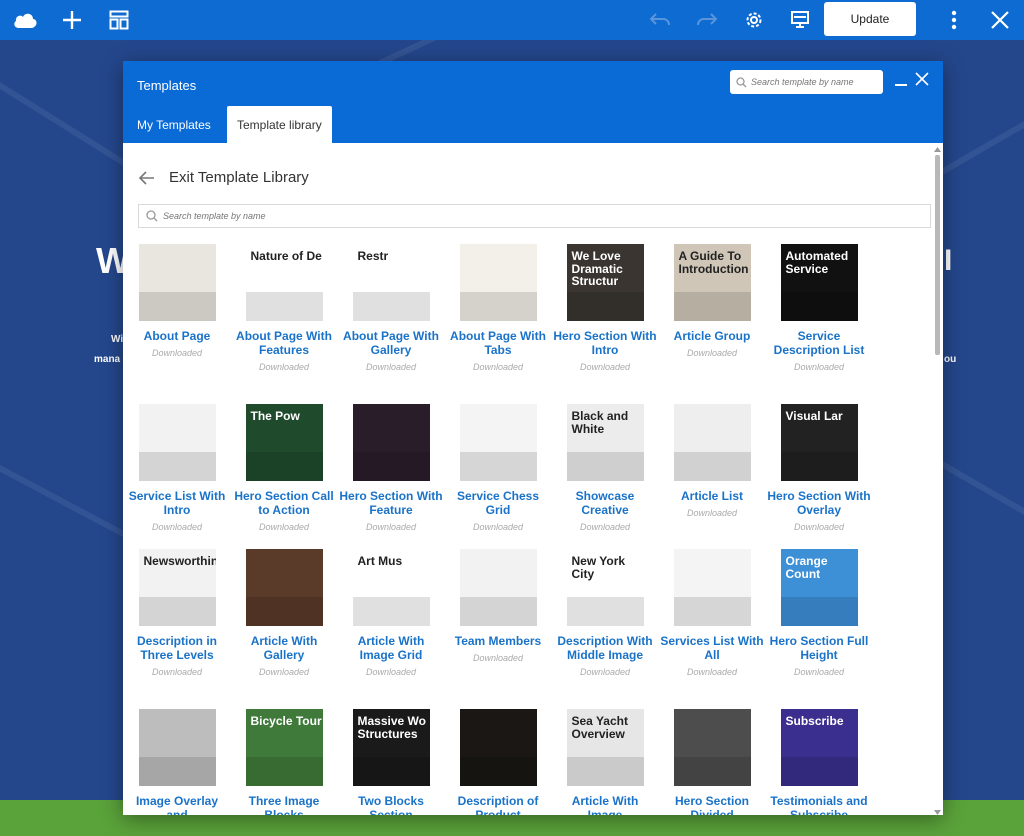 This screenshot has width=1024, height=836. What do you see at coordinates (284, 762) in the screenshot?
I see `template-card: Bicycle Tour Three Image Blocks` at bounding box center [284, 762].